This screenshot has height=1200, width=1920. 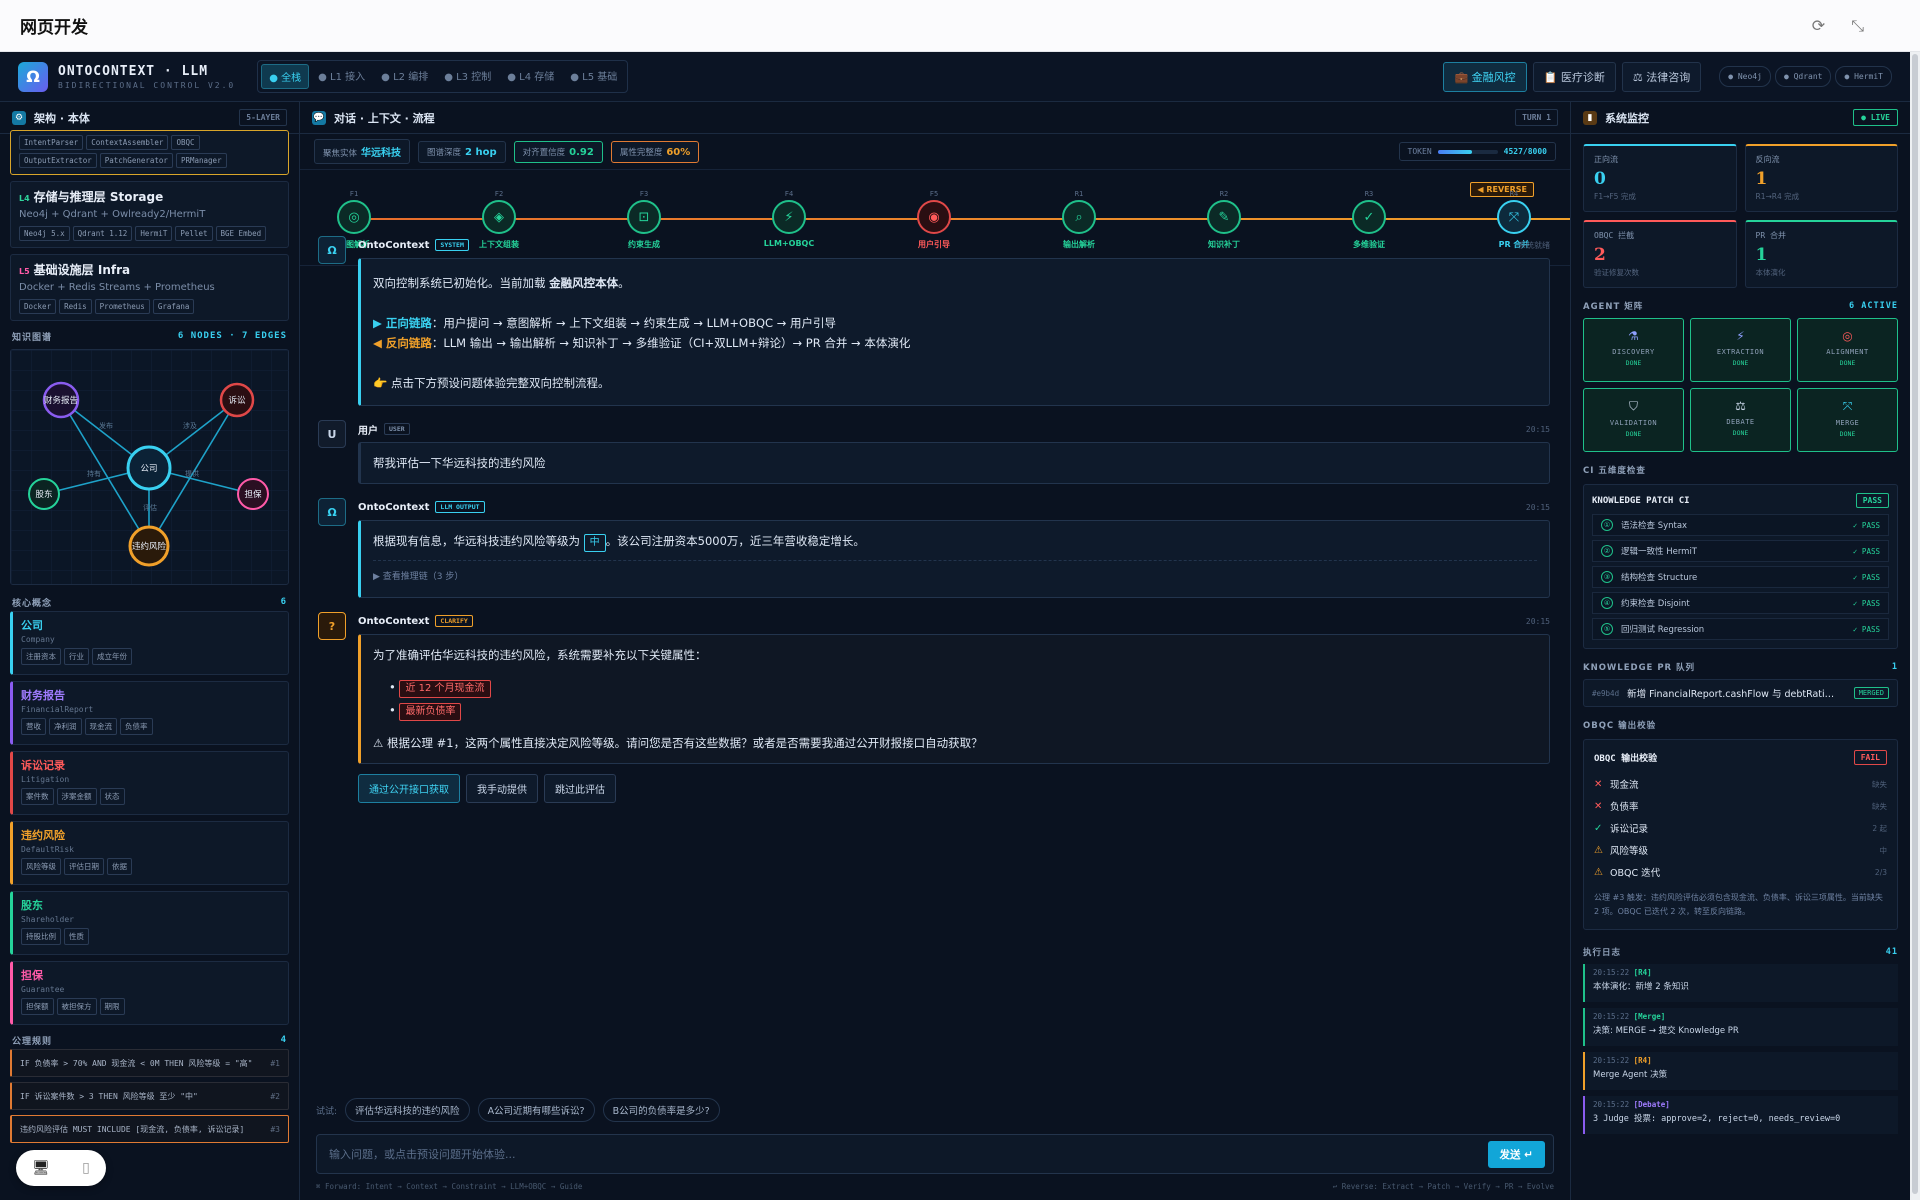 I want to click on ci-check-name: 约束检查 Disjoint, so click(x=1655, y=604).